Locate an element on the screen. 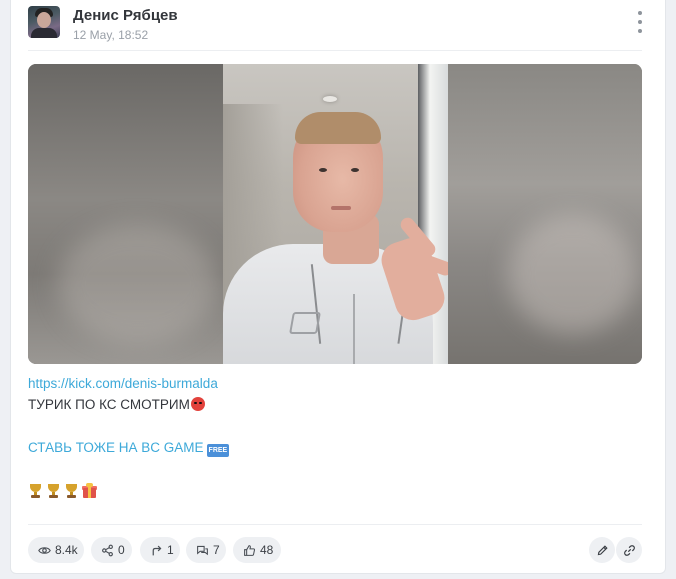 The width and height of the screenshot is (676, 579). more-vertical-icon is located at coordinates (640, 22).